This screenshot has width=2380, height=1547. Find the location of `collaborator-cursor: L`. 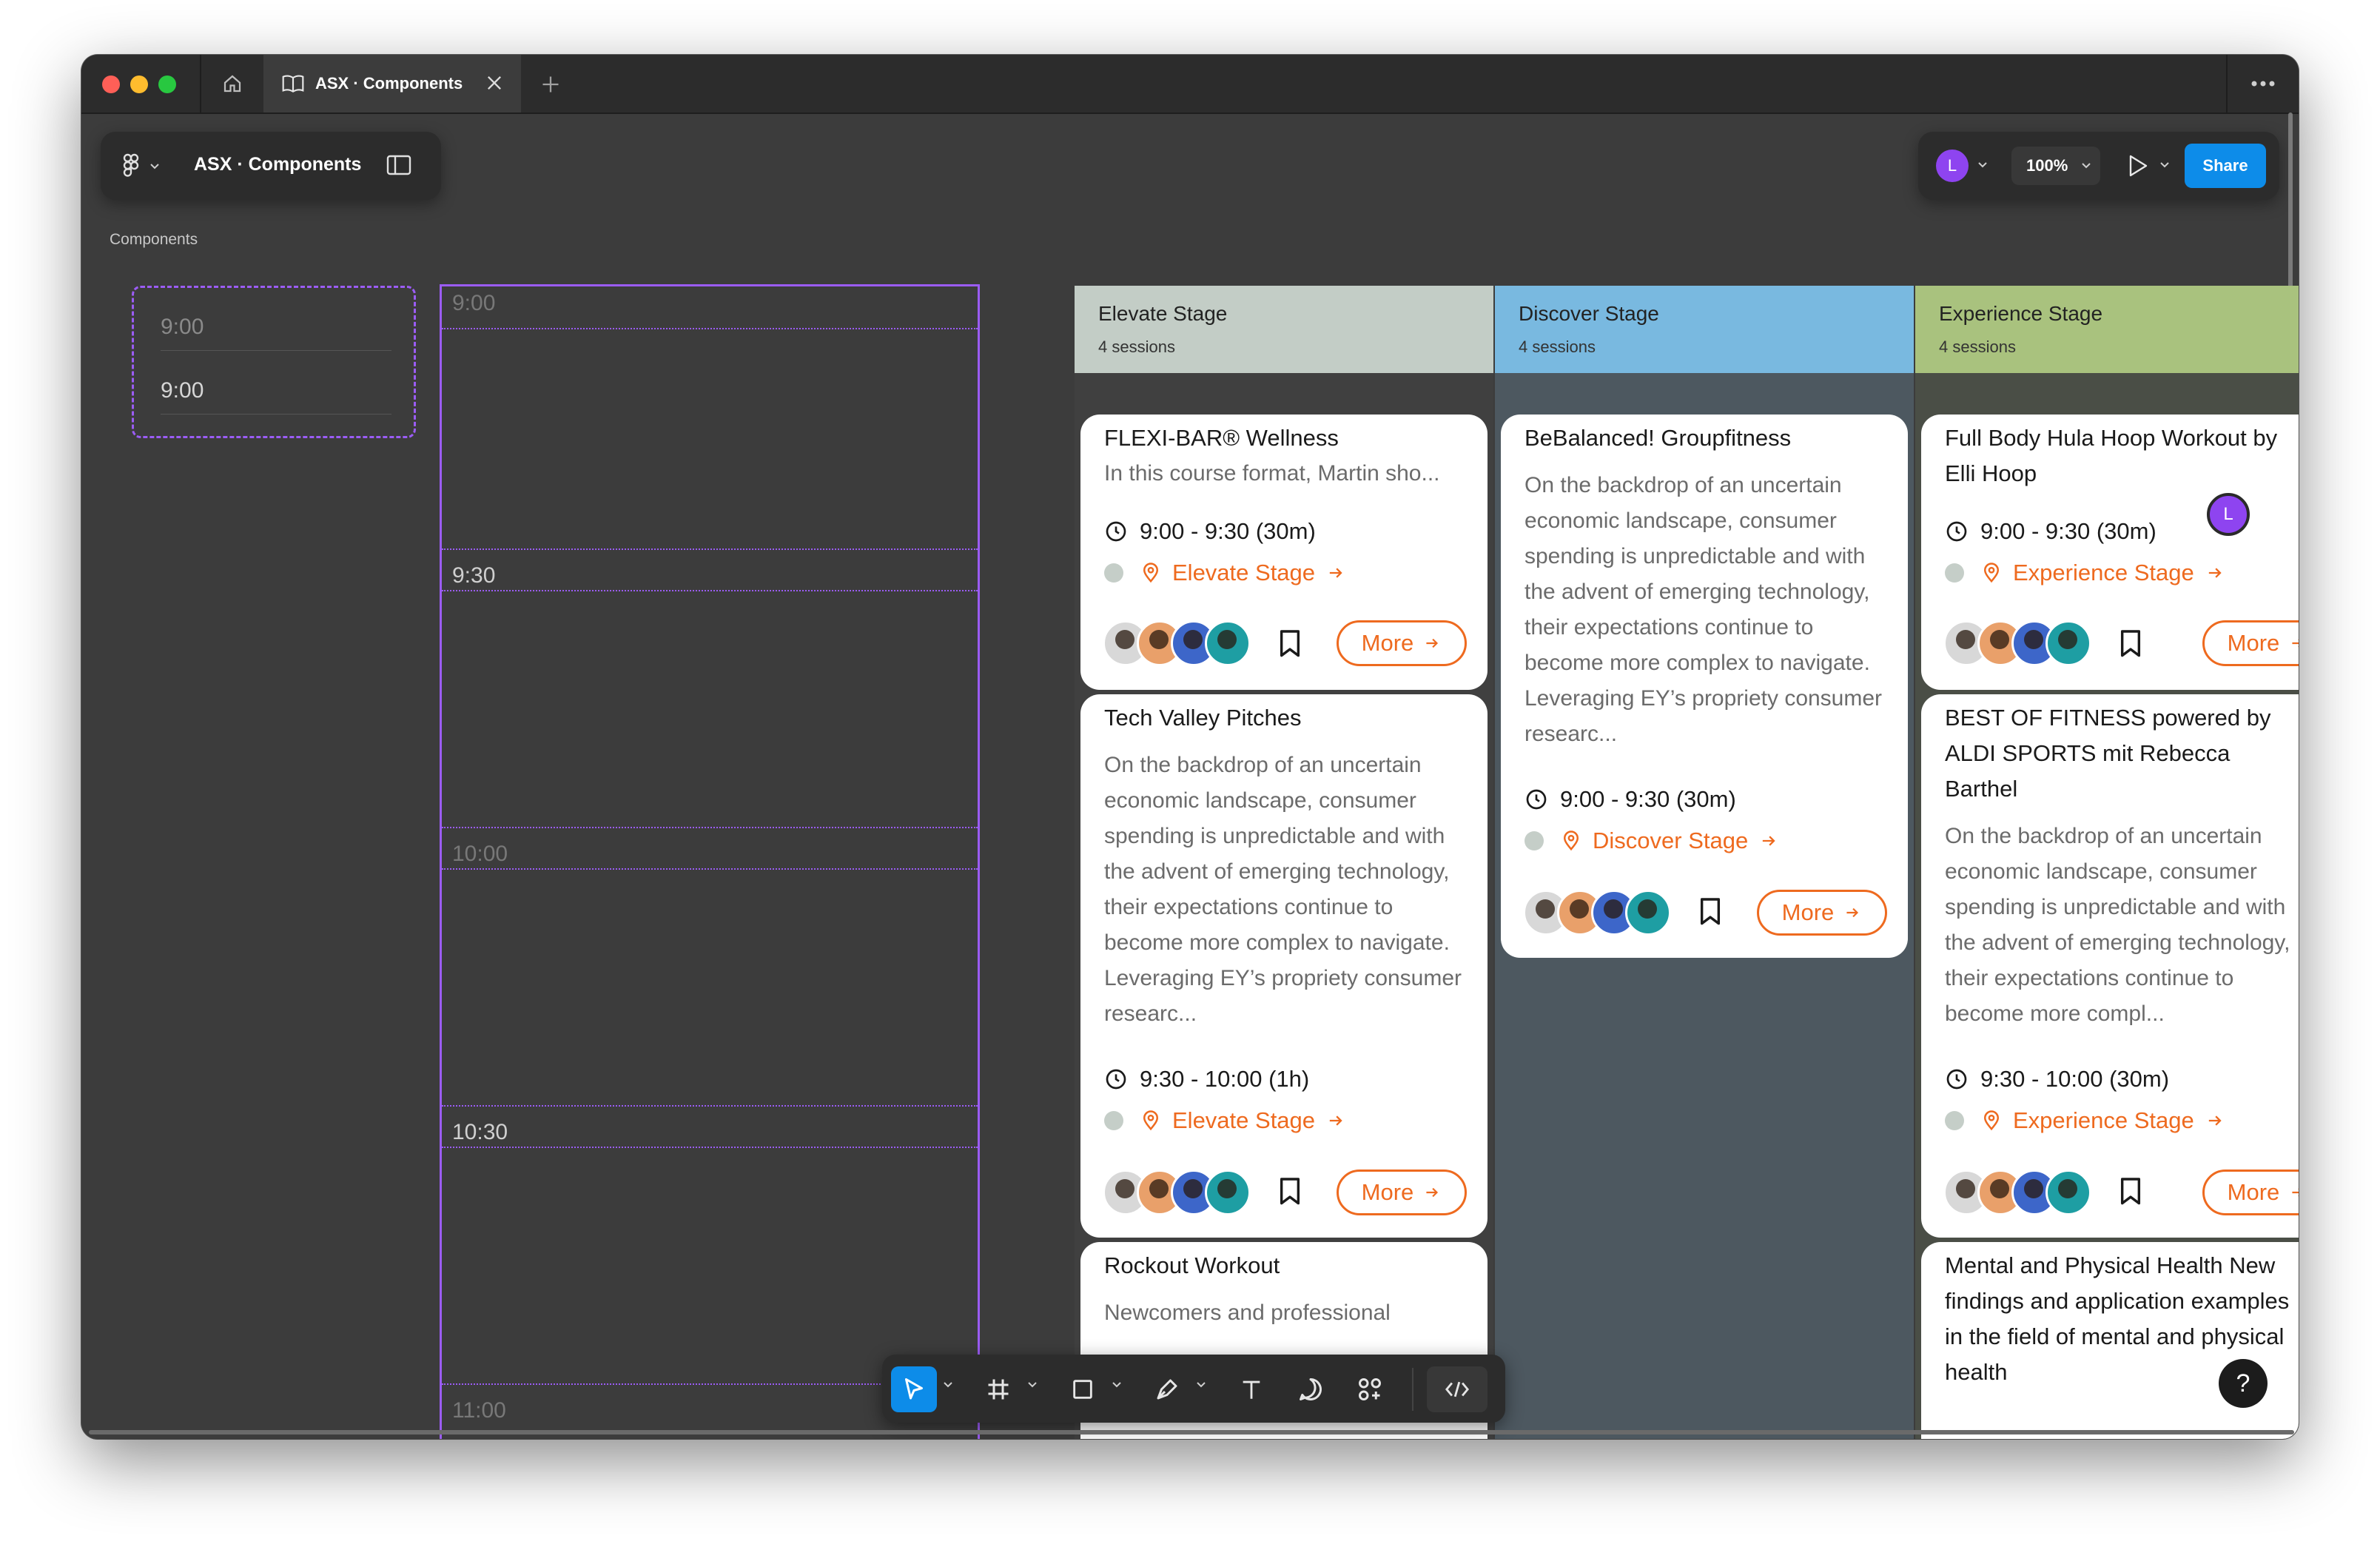

collaborator-cursor: L is located at coordinates (2228, 514).